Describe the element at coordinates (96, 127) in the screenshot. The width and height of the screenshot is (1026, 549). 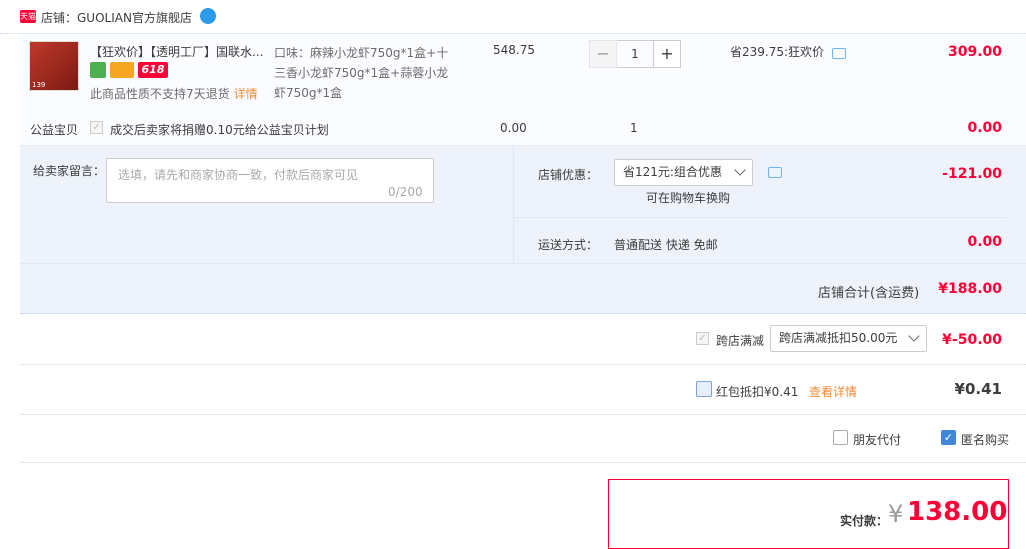
I see `charity-checkbox: ✓` at that location.